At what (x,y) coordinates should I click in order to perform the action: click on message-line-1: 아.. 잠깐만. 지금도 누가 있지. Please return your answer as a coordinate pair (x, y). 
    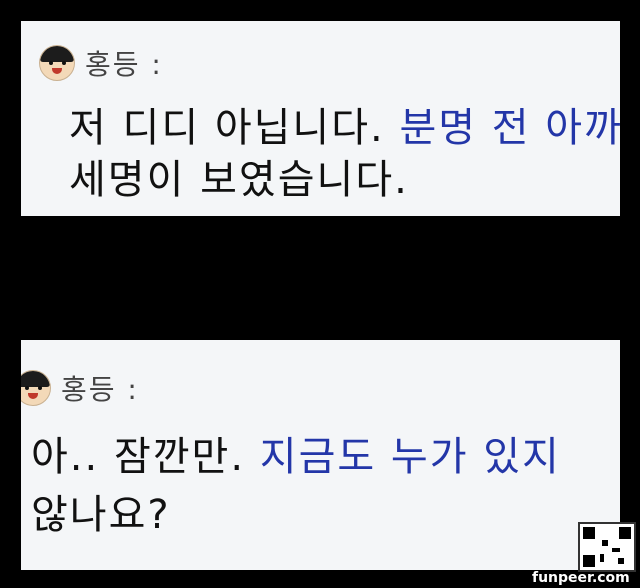
    Looking at the image, I should click on (296, 453).